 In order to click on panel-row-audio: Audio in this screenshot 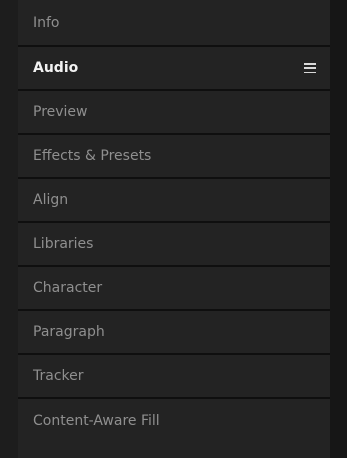, I will do `click(174, 69)`.